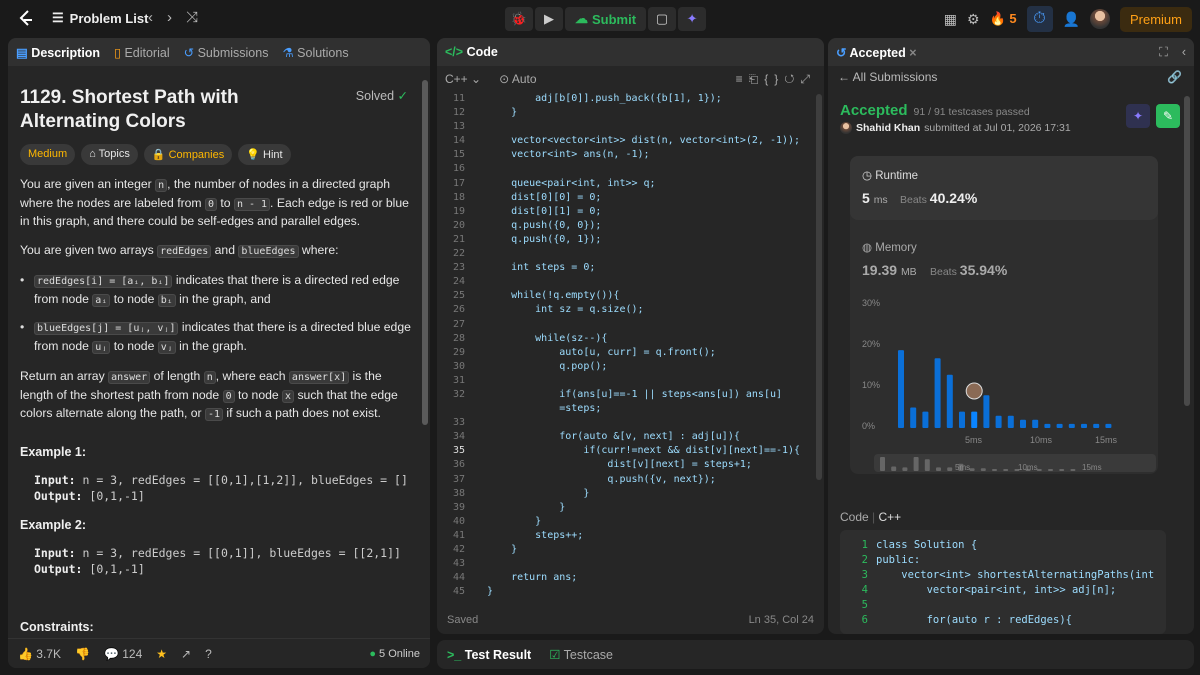 Image resolution: width=1200 pixels, height=675 pixels. What do you see at coordinates (48, 154) in the screenshot?
I see `difficulty-badge: Medium` at bounding box center [48, 154].